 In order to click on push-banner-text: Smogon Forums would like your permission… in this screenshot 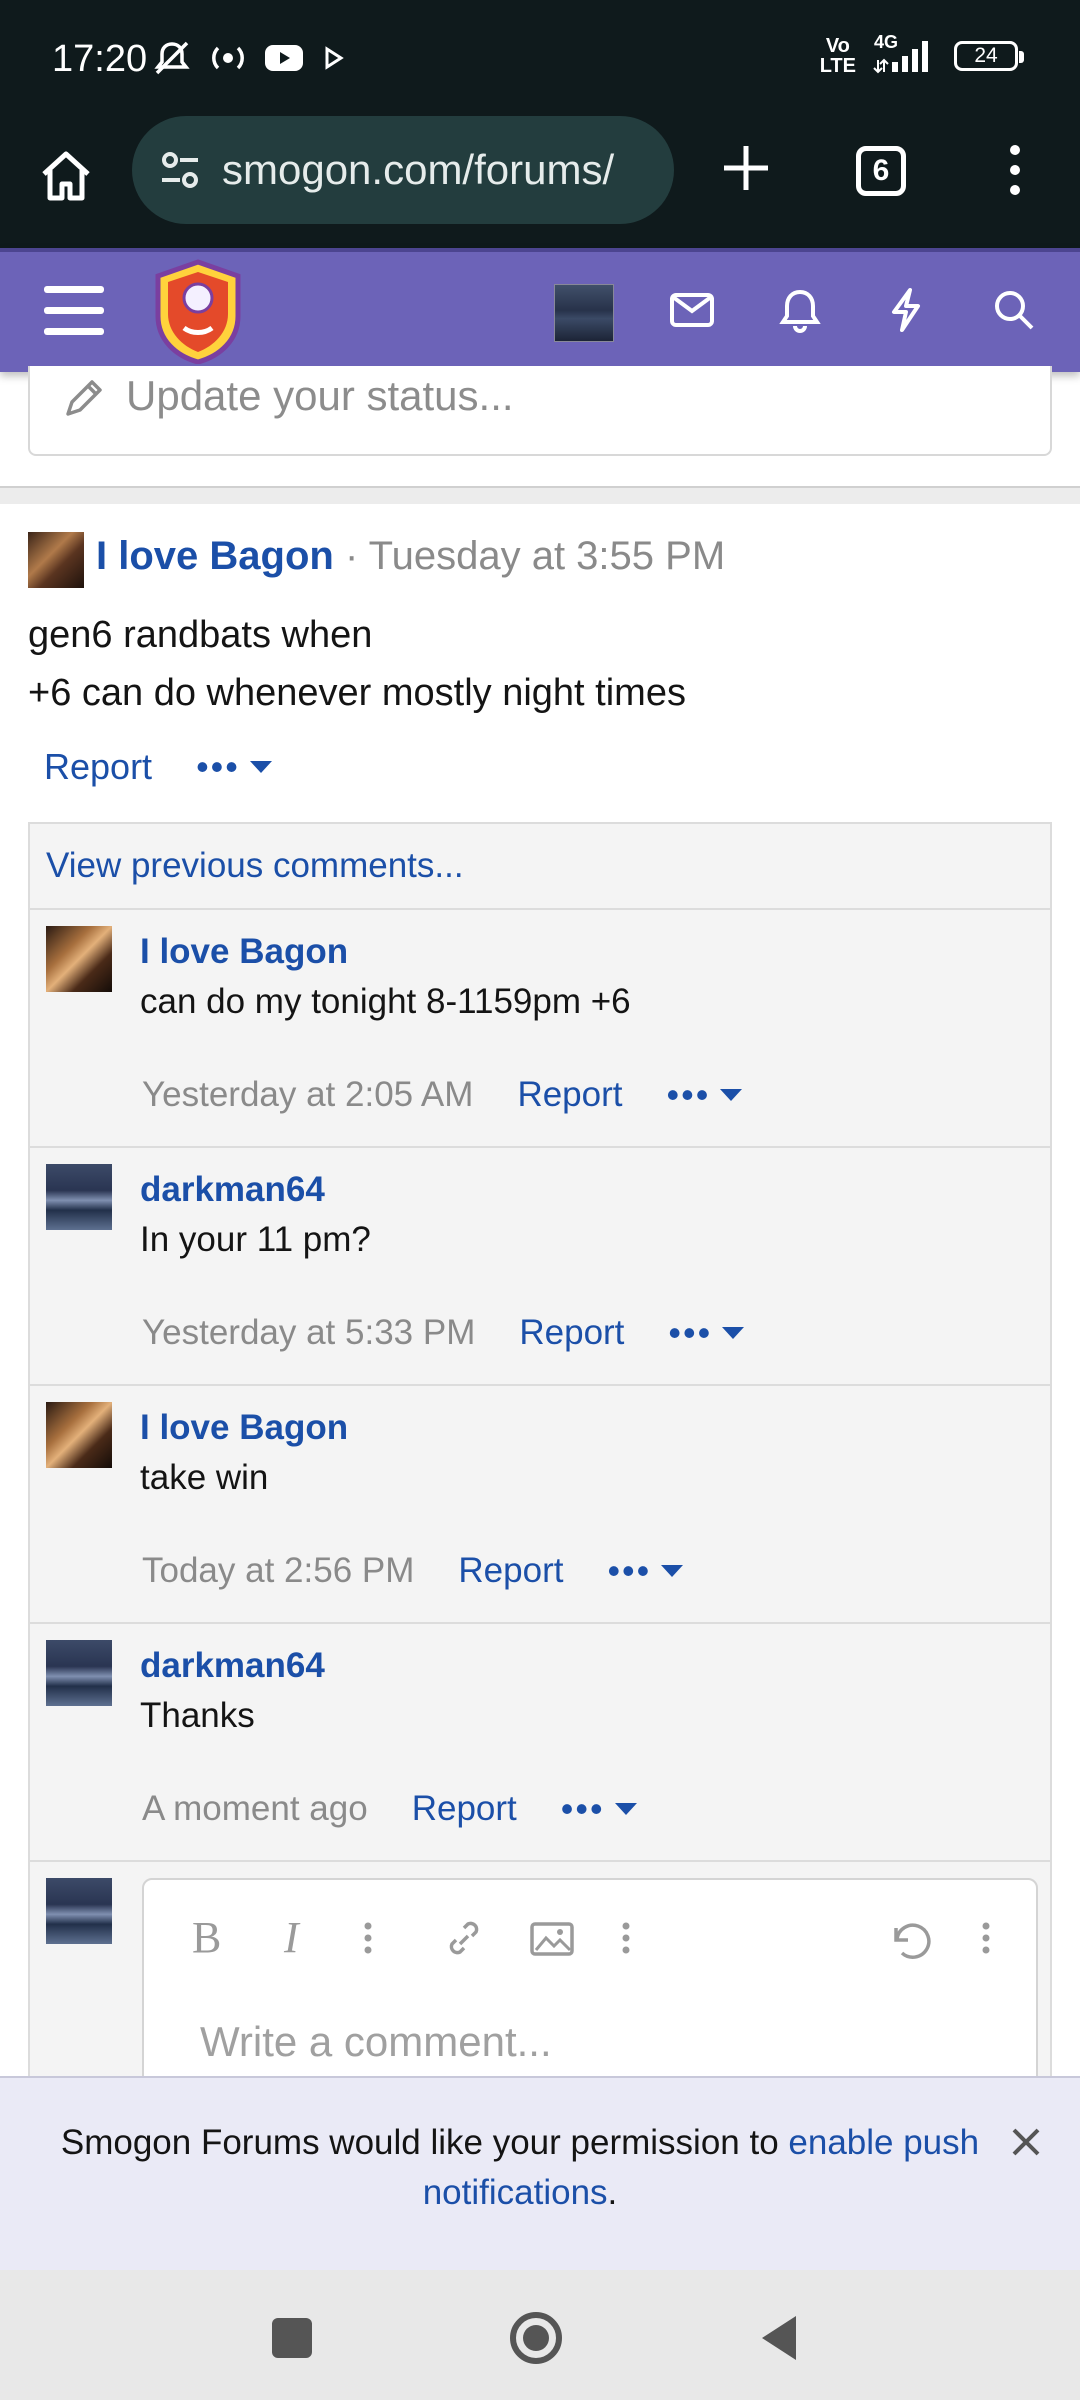, I will do `click(520, 2168)`.